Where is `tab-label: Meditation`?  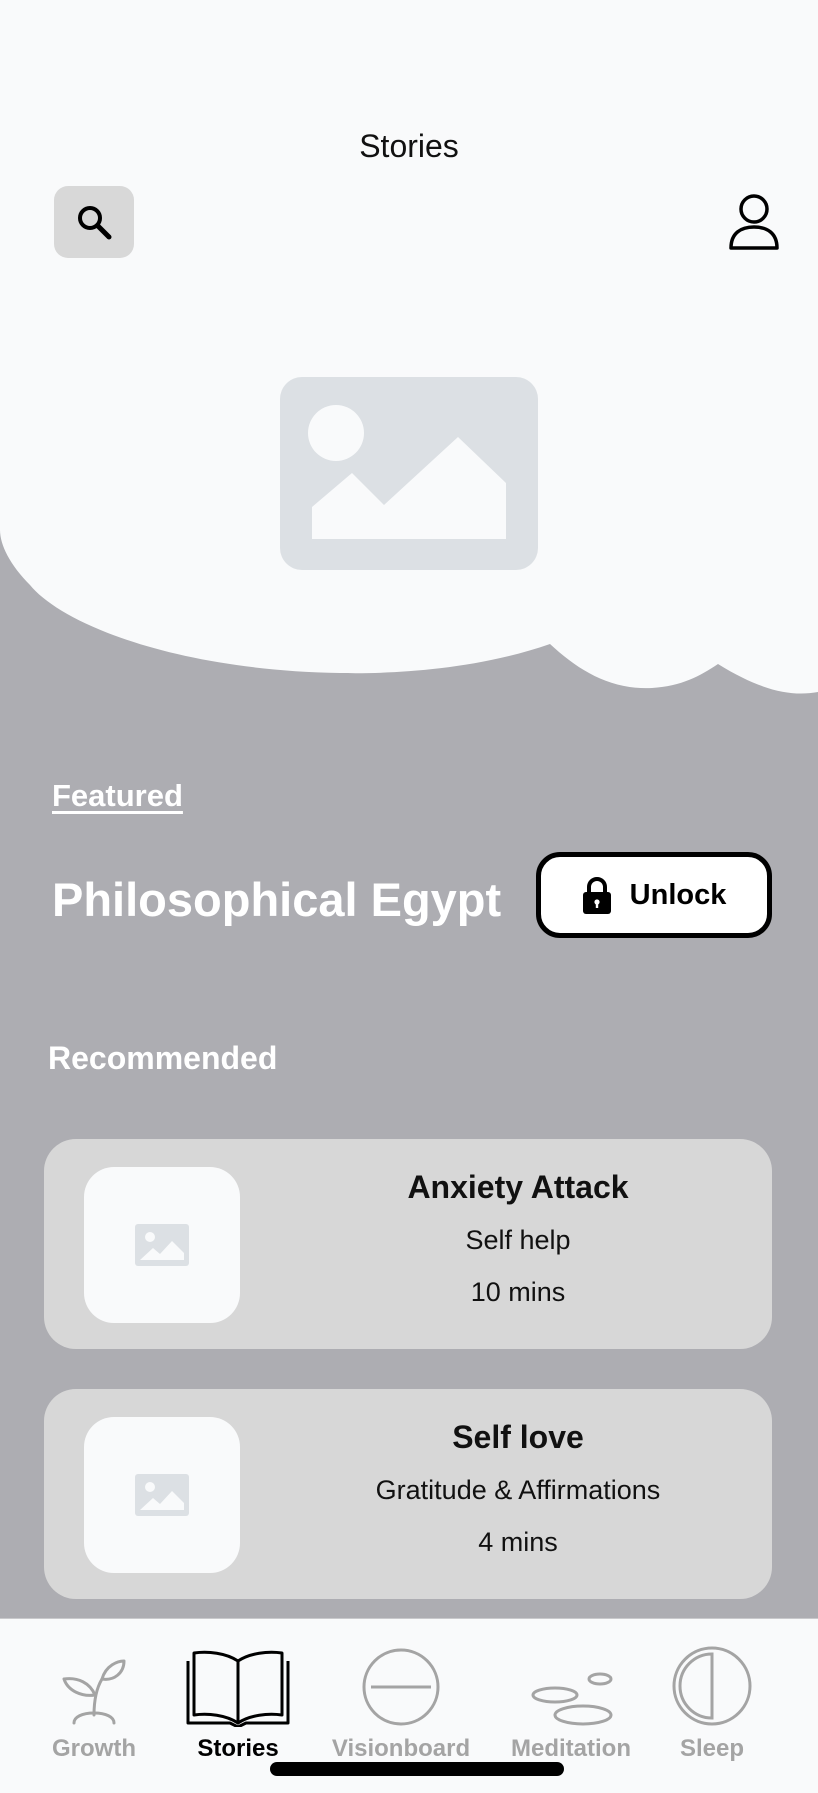 tab-label: Meditation is located at coordinates (571, 1748).